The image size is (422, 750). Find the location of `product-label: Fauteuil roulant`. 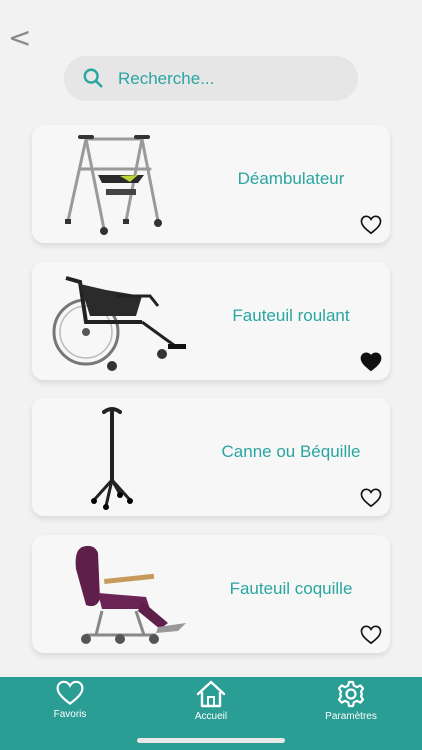

product-label: Fauteuil roulant is located at coordinates (291, 315).